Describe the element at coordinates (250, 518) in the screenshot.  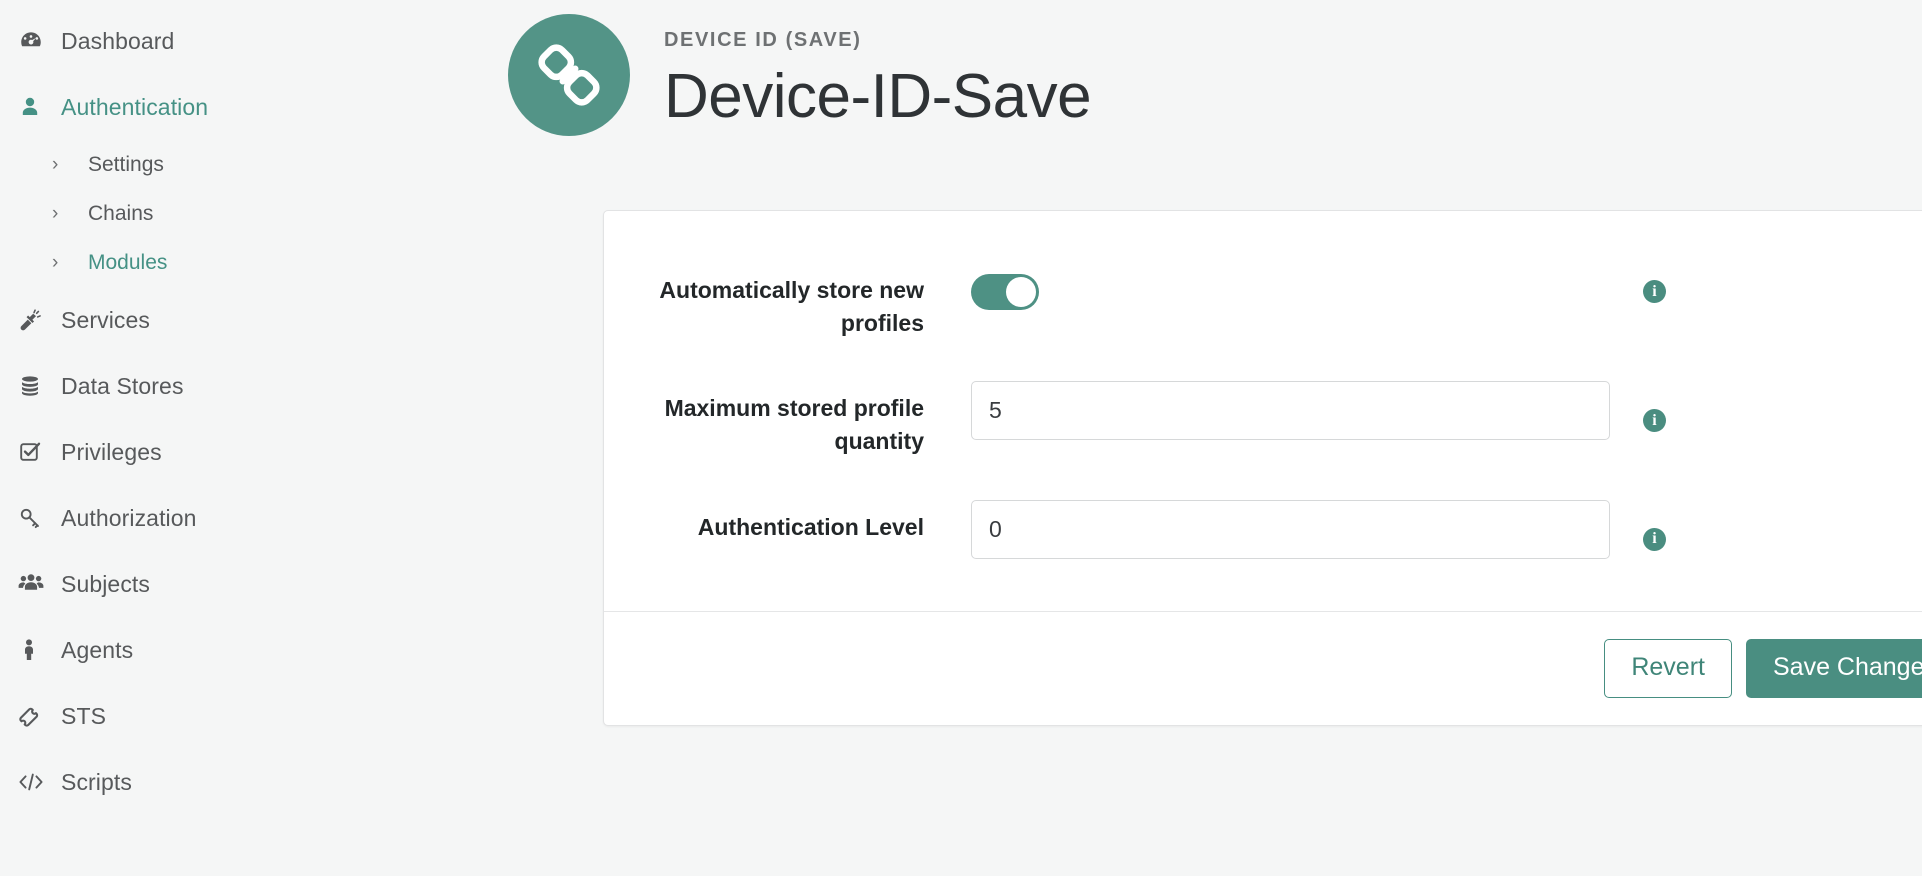
I see `sidebar-item-authorization: Authorization` at that location.